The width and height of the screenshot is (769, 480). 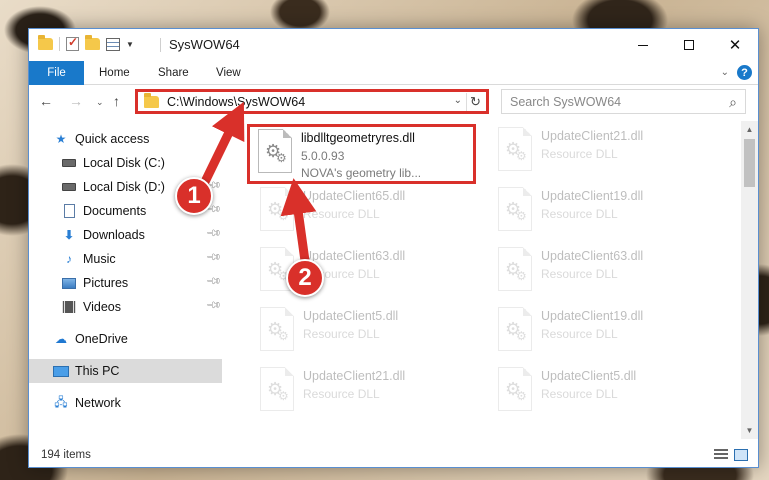 What do you see at coordinates (221, 145) in the screenshot?
I see `arrow-to-address-bar` at bounding box center [221, 145].